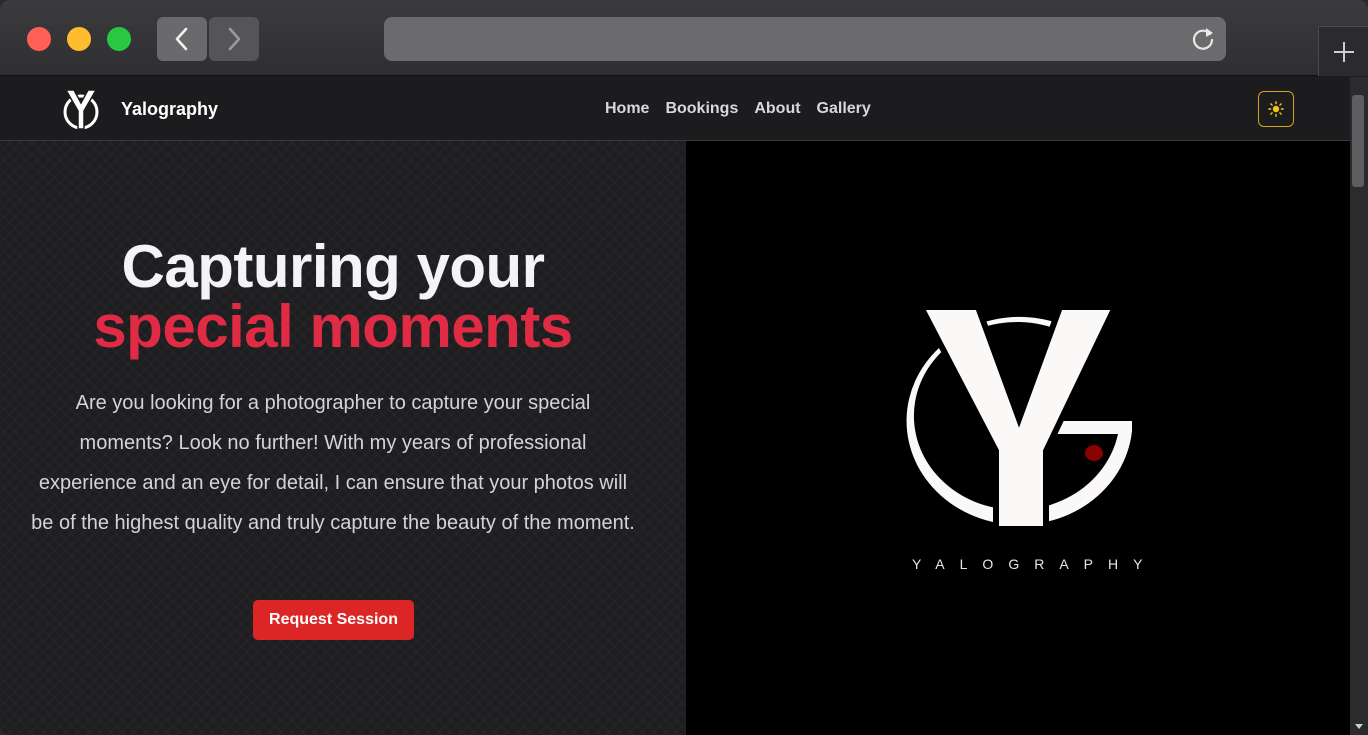 This screenshot has width=1368, height=735. Describe the element at coordinates (39, 39) in the screenshot. I see `close-window-button` at that location.